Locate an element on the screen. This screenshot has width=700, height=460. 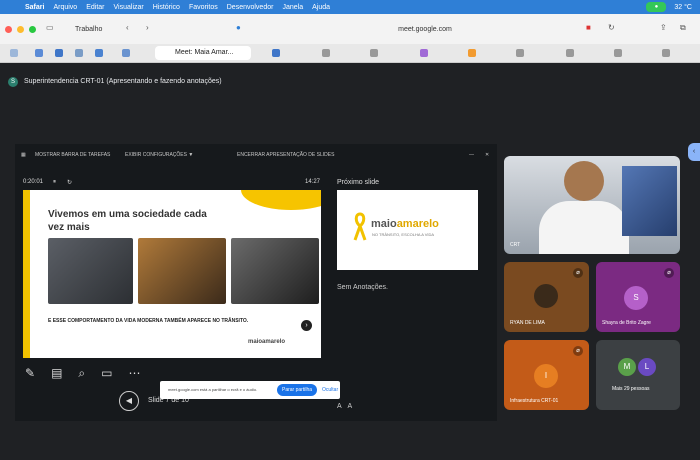
shield-icon: ● is located at coordinates (238, 27).